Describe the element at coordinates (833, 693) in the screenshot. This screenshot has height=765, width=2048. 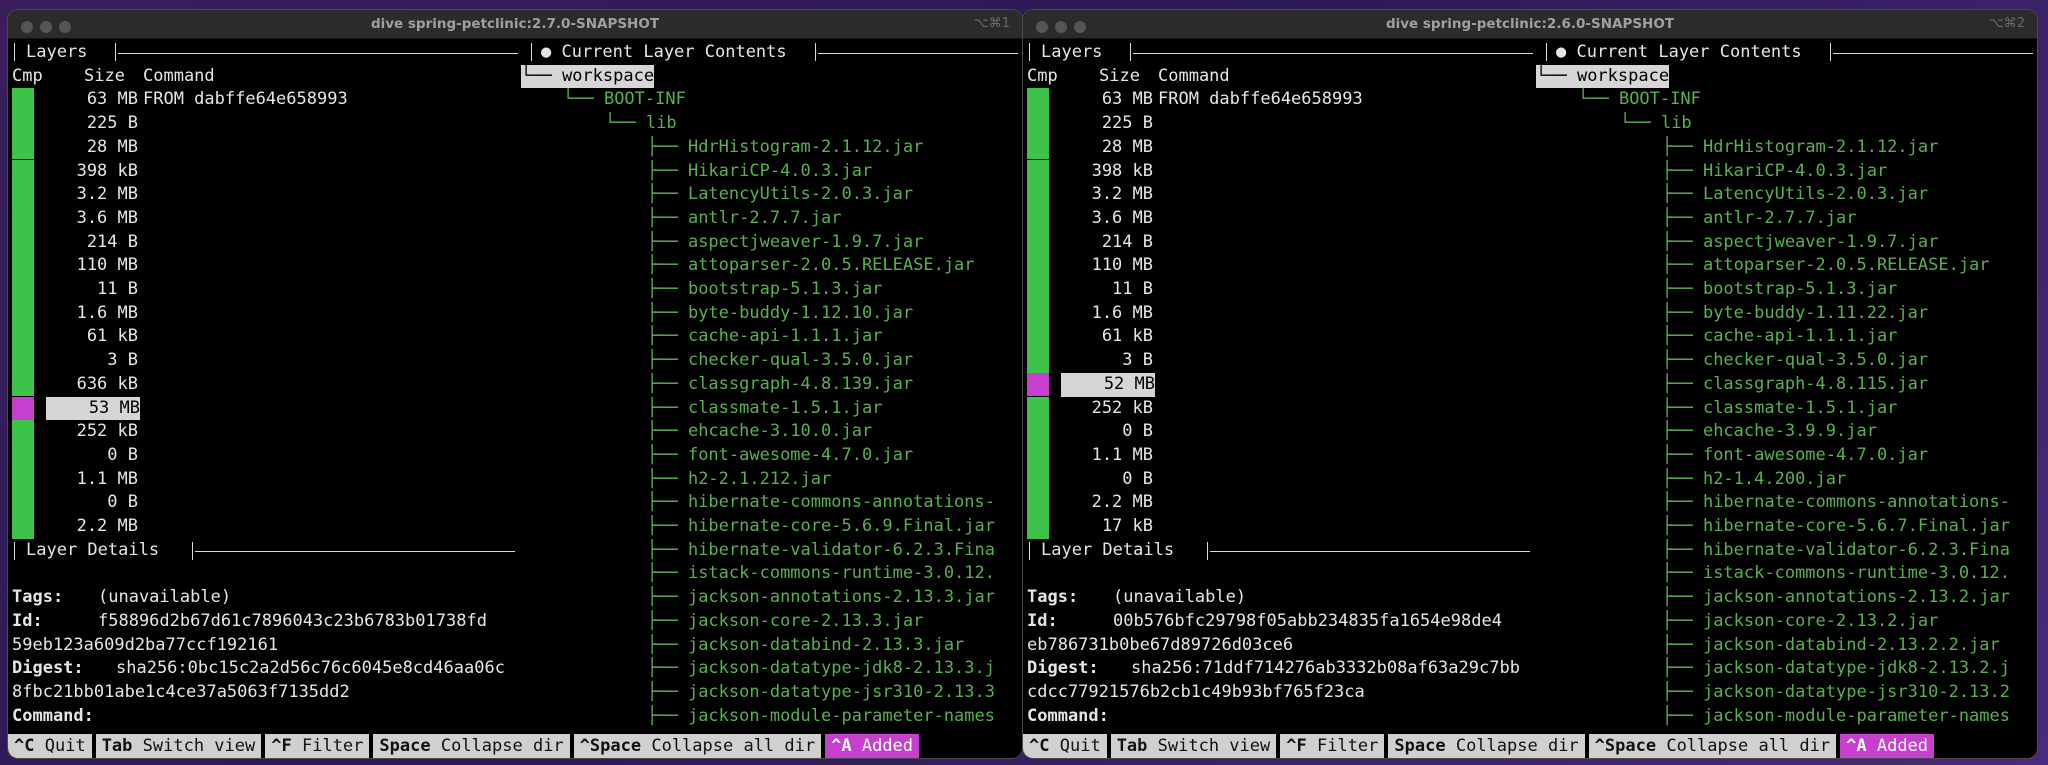
I see `tree-file: ├── jackson-datatype-jsr310-2.13.3` at that location.